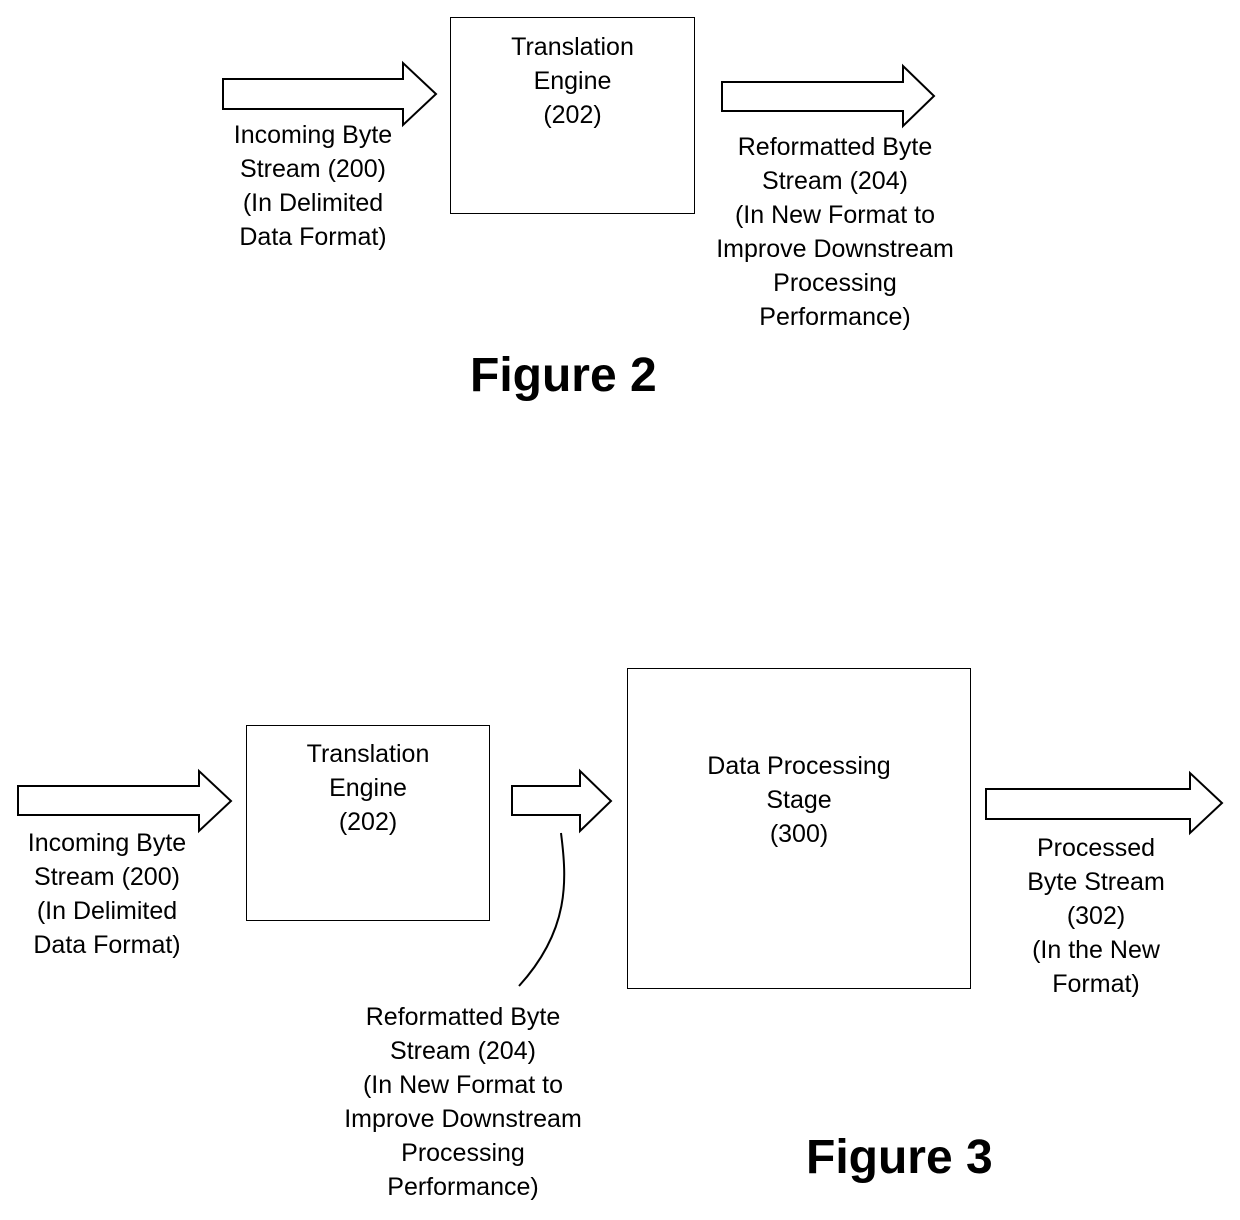 This screenshot has height=1220, width=1240. I want to click on fig3-intermediate-arrow, so click(562, 801).